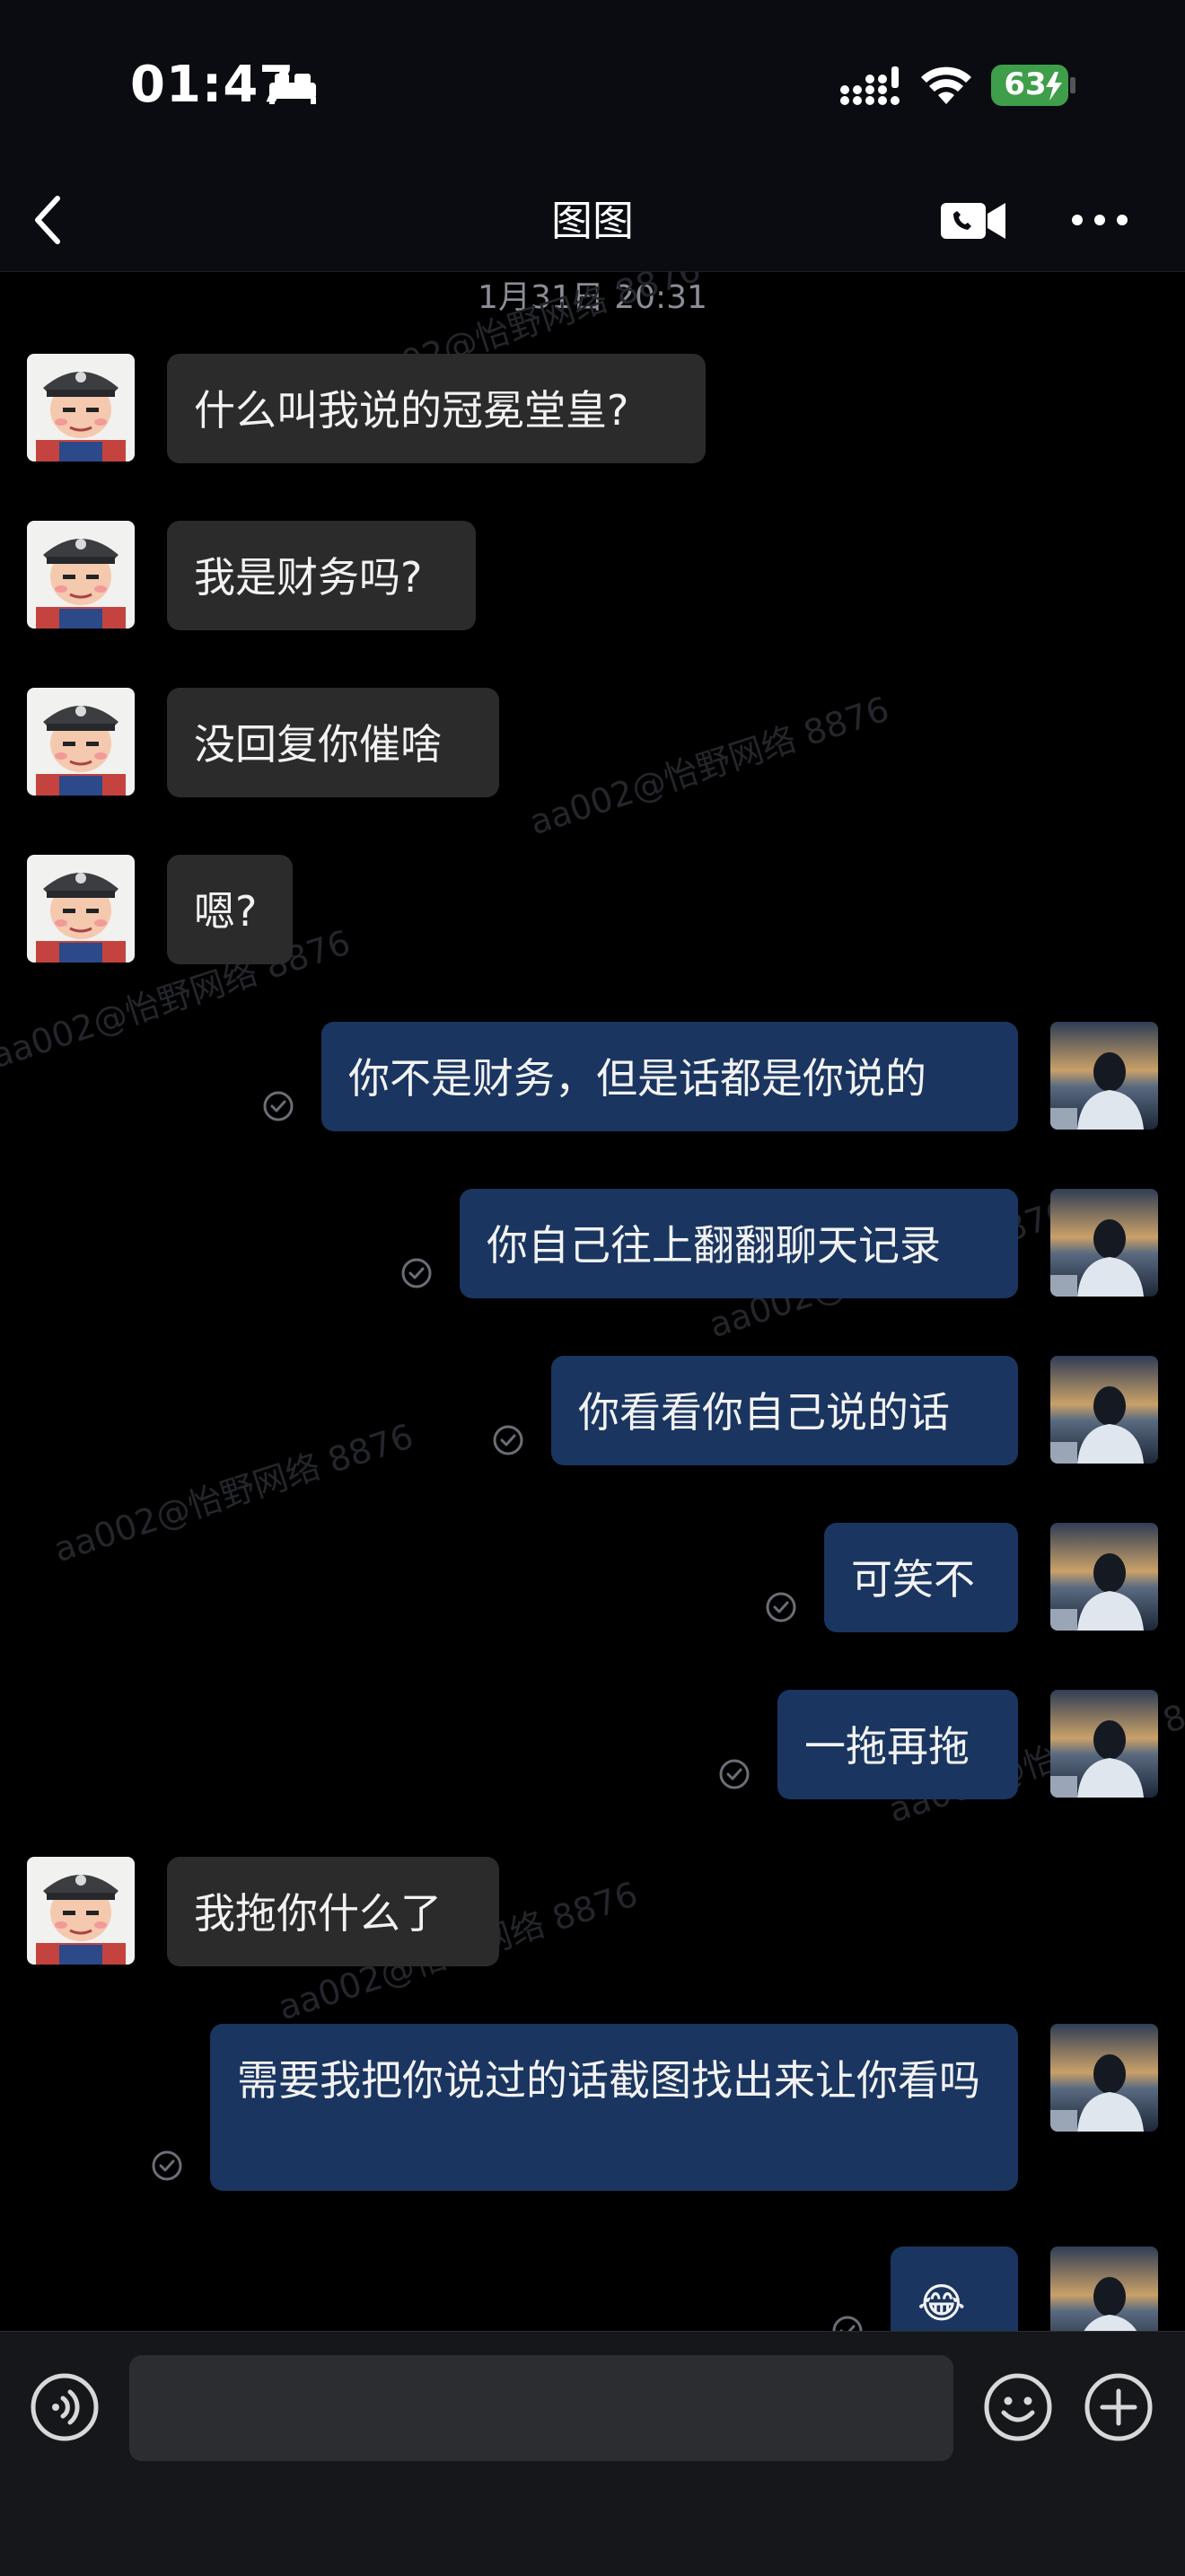 This screenshot has height=2576, width=1185. Describe the element at coordinates (973, 221) in the screenshot. I see `video-call-icon` at that location.